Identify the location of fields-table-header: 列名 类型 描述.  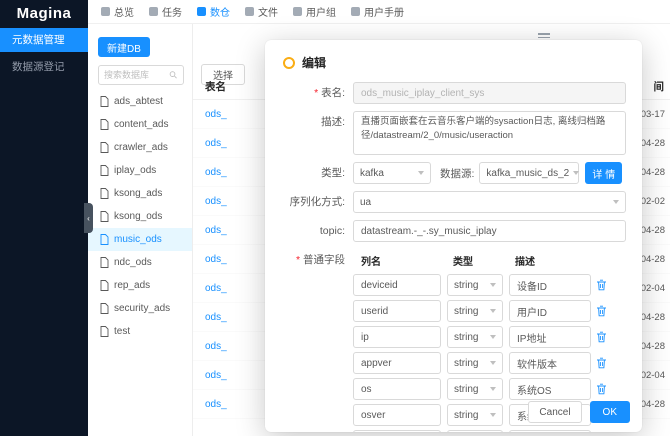
(493, 260).